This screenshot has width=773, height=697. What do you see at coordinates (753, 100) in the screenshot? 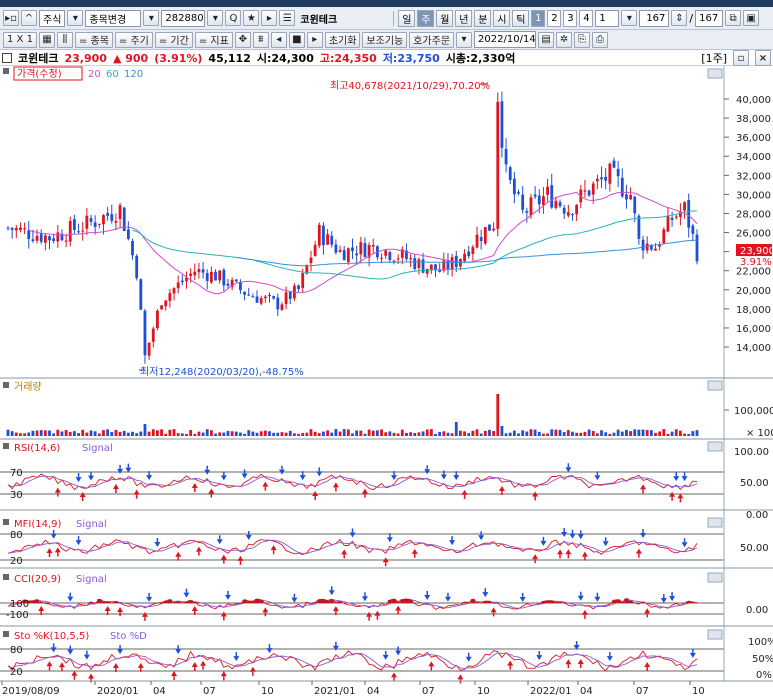
I see `price-tick-label: 40,000` at bounding box center [753, 100].